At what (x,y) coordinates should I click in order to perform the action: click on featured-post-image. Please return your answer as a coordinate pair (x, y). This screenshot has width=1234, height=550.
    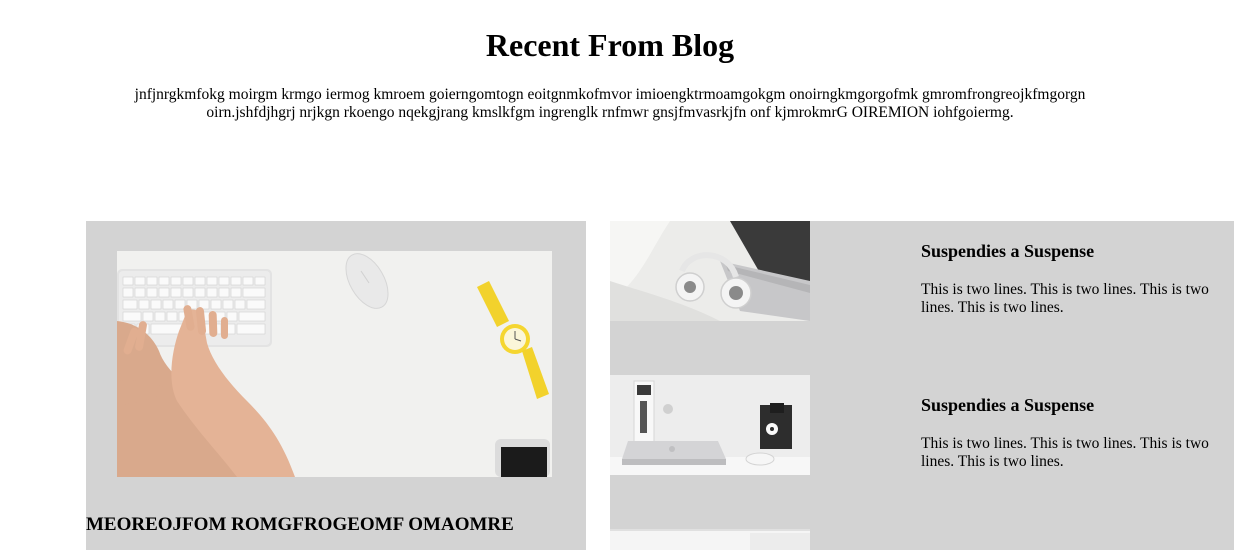
    Looking at the image, I should click on (334, 364).